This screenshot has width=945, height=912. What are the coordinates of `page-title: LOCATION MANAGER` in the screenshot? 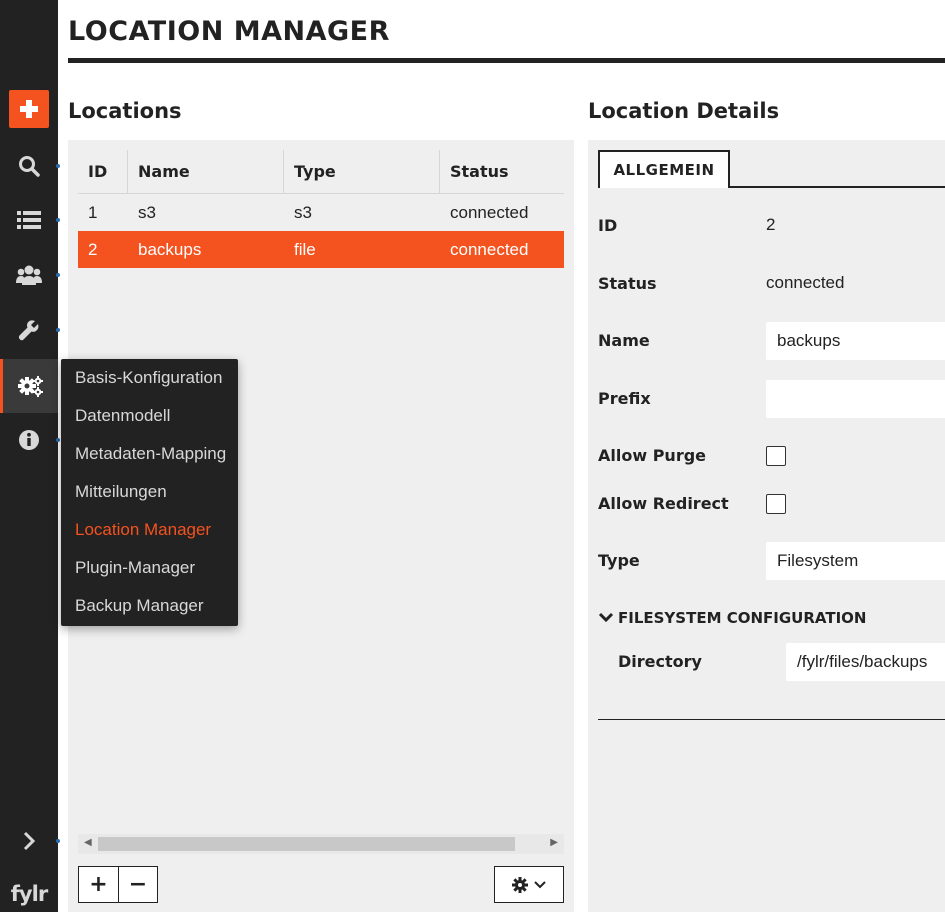 It's located at (229, 31).